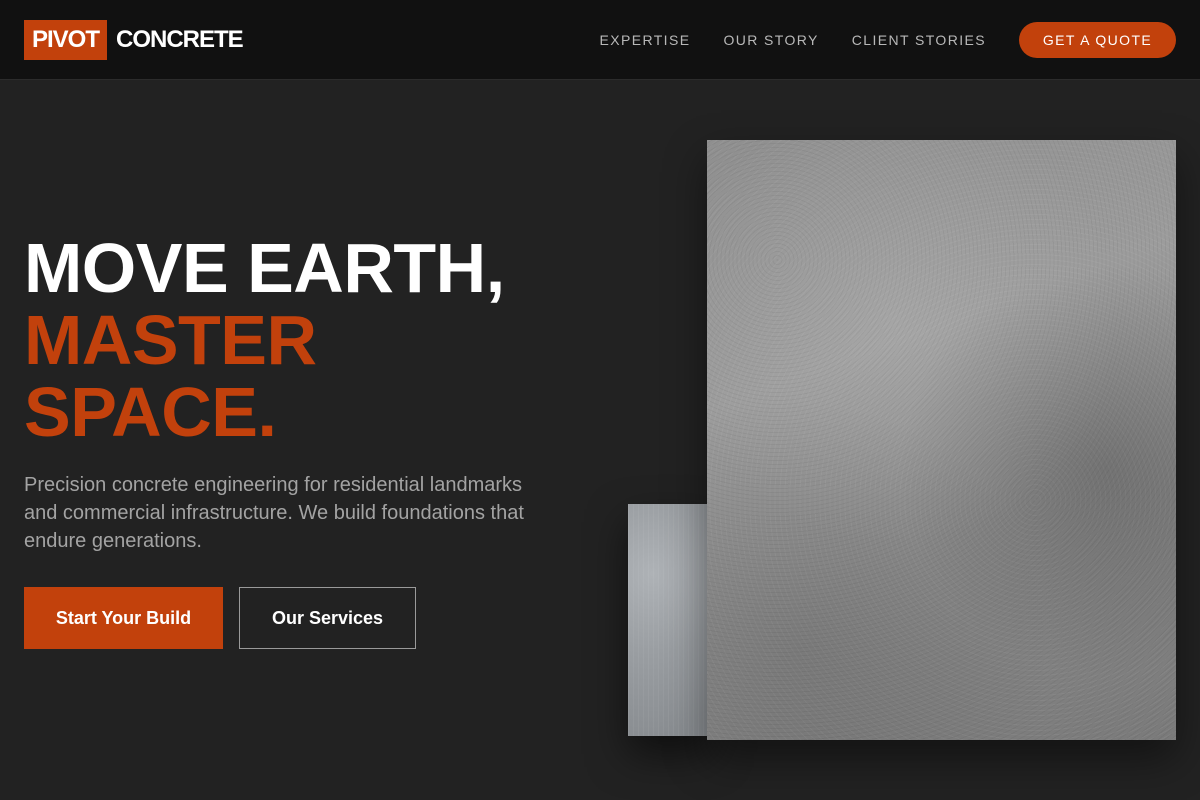  Describe the element at coordinates (645, 40) in the screenshot. I see `nav-link-expertise: EXPERTISE` at that location.